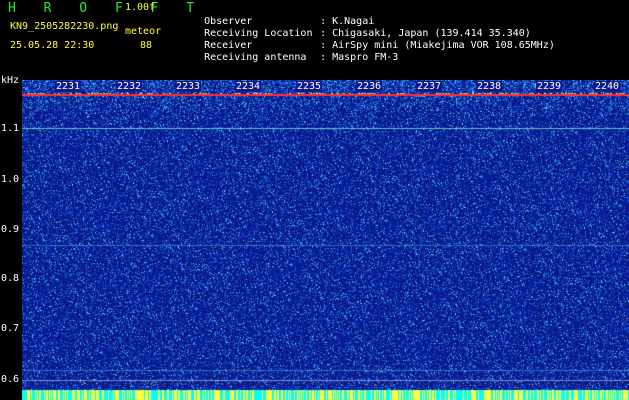 This screenshot has width=629, height=400. Describe the element at coordinates (489, 86) in the screenshot. I see `minute-label: 2238` at that location.